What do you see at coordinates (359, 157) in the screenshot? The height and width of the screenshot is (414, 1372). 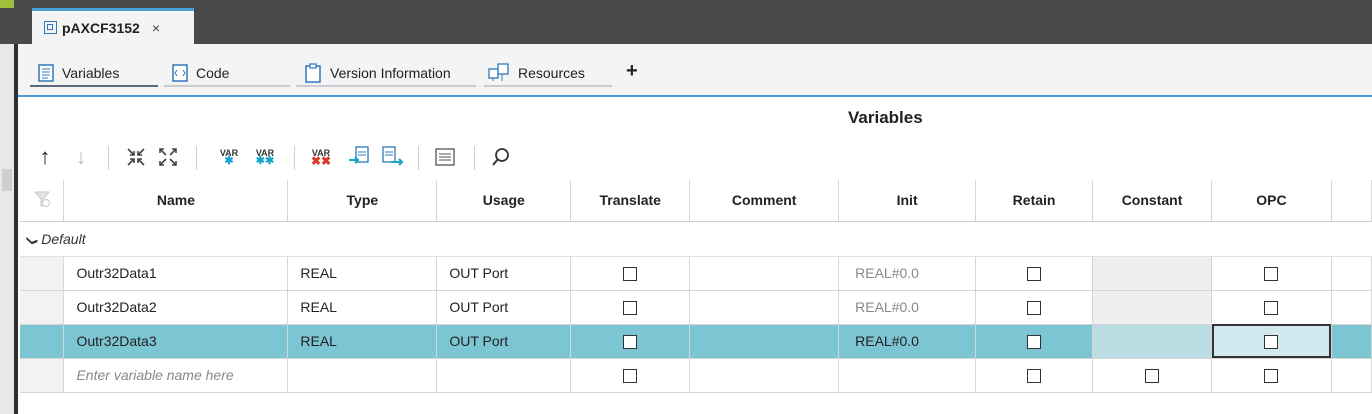 I see `import-csv-button` at bounding box center [359, 157].